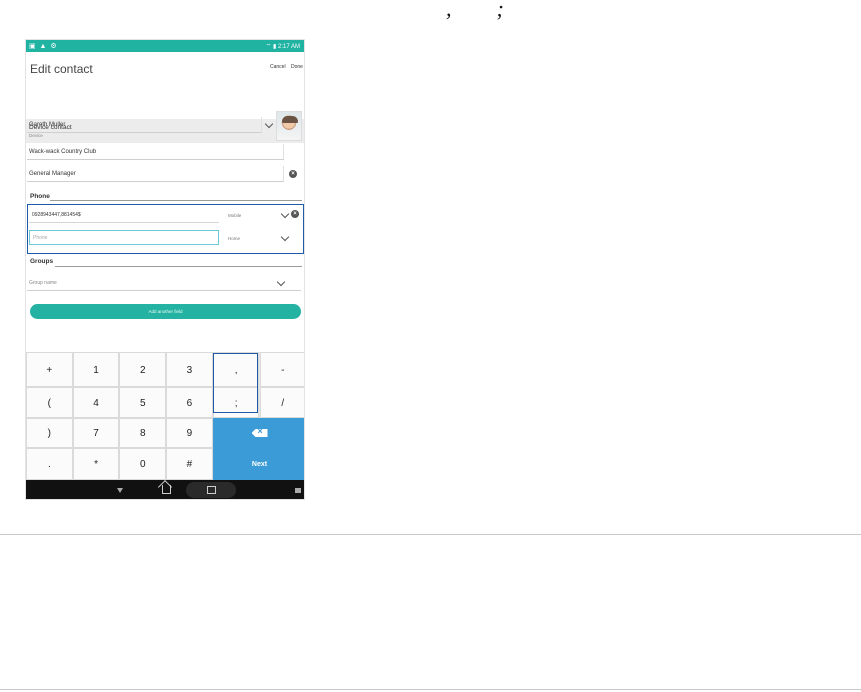  Describe the element at coordinates (155, 152) in the screenshot. I see `company-field: Wack-wack Country Club` at that location.